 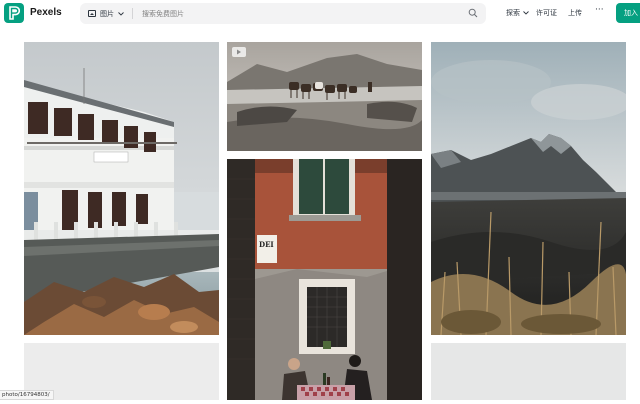 I want to click on top-navbar: Pexels 图片 探索 许可证 上传 ··· 加入, so click(x=320, y=14).